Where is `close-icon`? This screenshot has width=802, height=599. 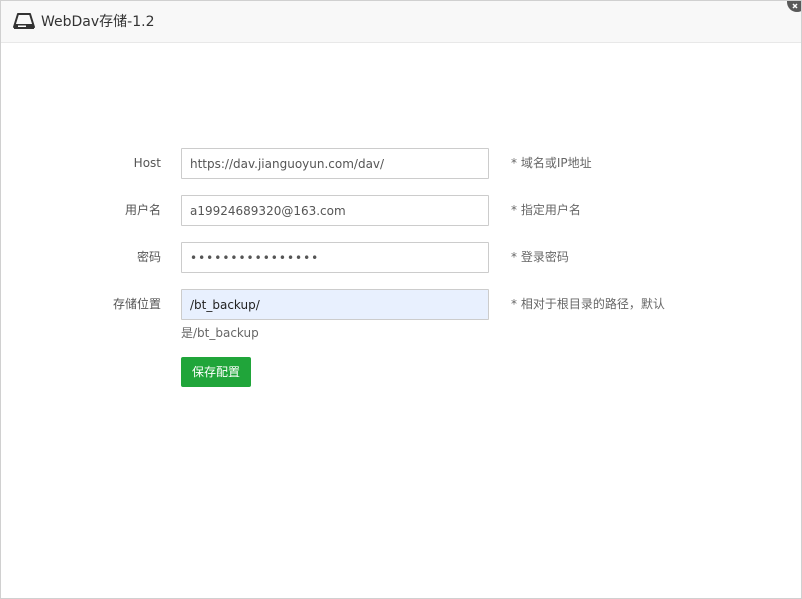
close-icon is located at coordinates (795, 6).